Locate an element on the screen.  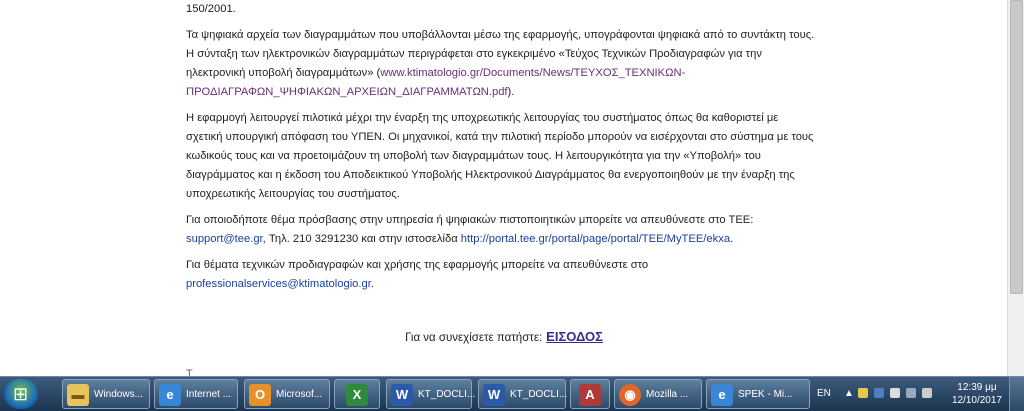
start-button: ⊞ is located at coordinates (21, 394).